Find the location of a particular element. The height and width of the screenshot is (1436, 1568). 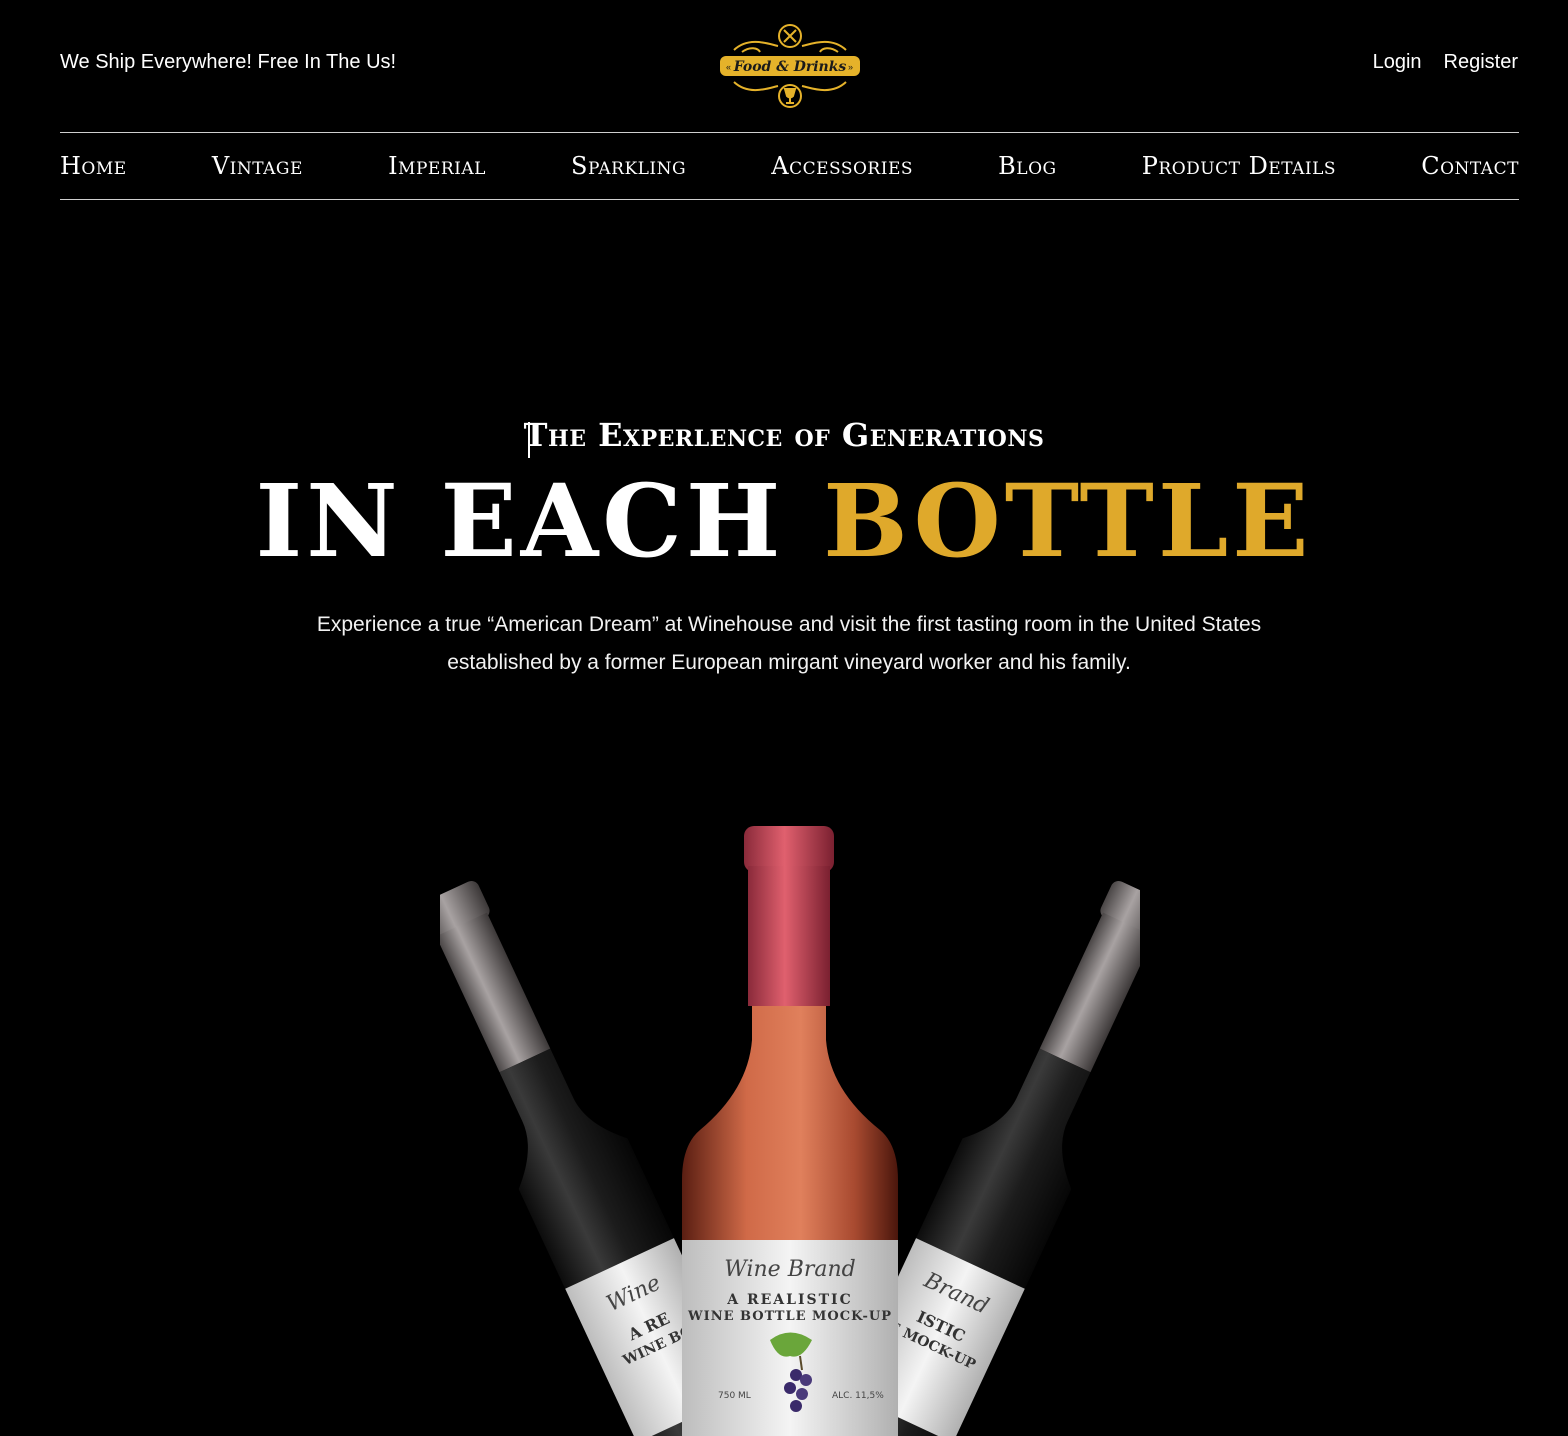

logo-text: Food & Drinks is located at coordinates (790, 67).